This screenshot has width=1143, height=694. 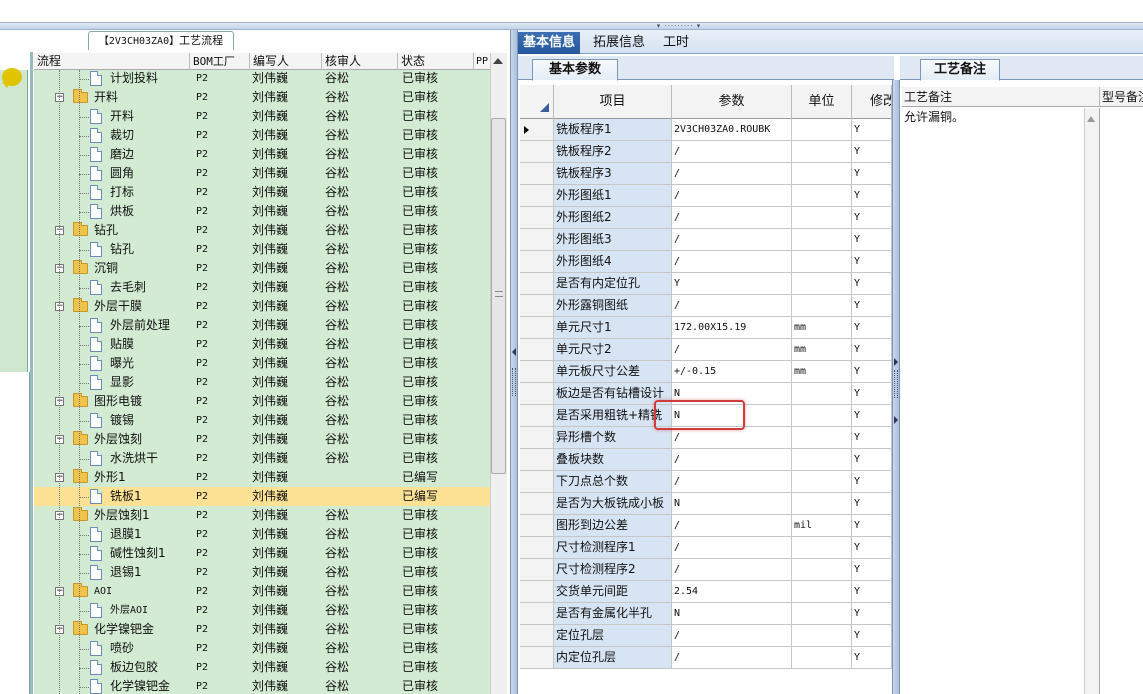 I want to click on tab-process-notes: 工艺备注, so click(x=960, y=70).